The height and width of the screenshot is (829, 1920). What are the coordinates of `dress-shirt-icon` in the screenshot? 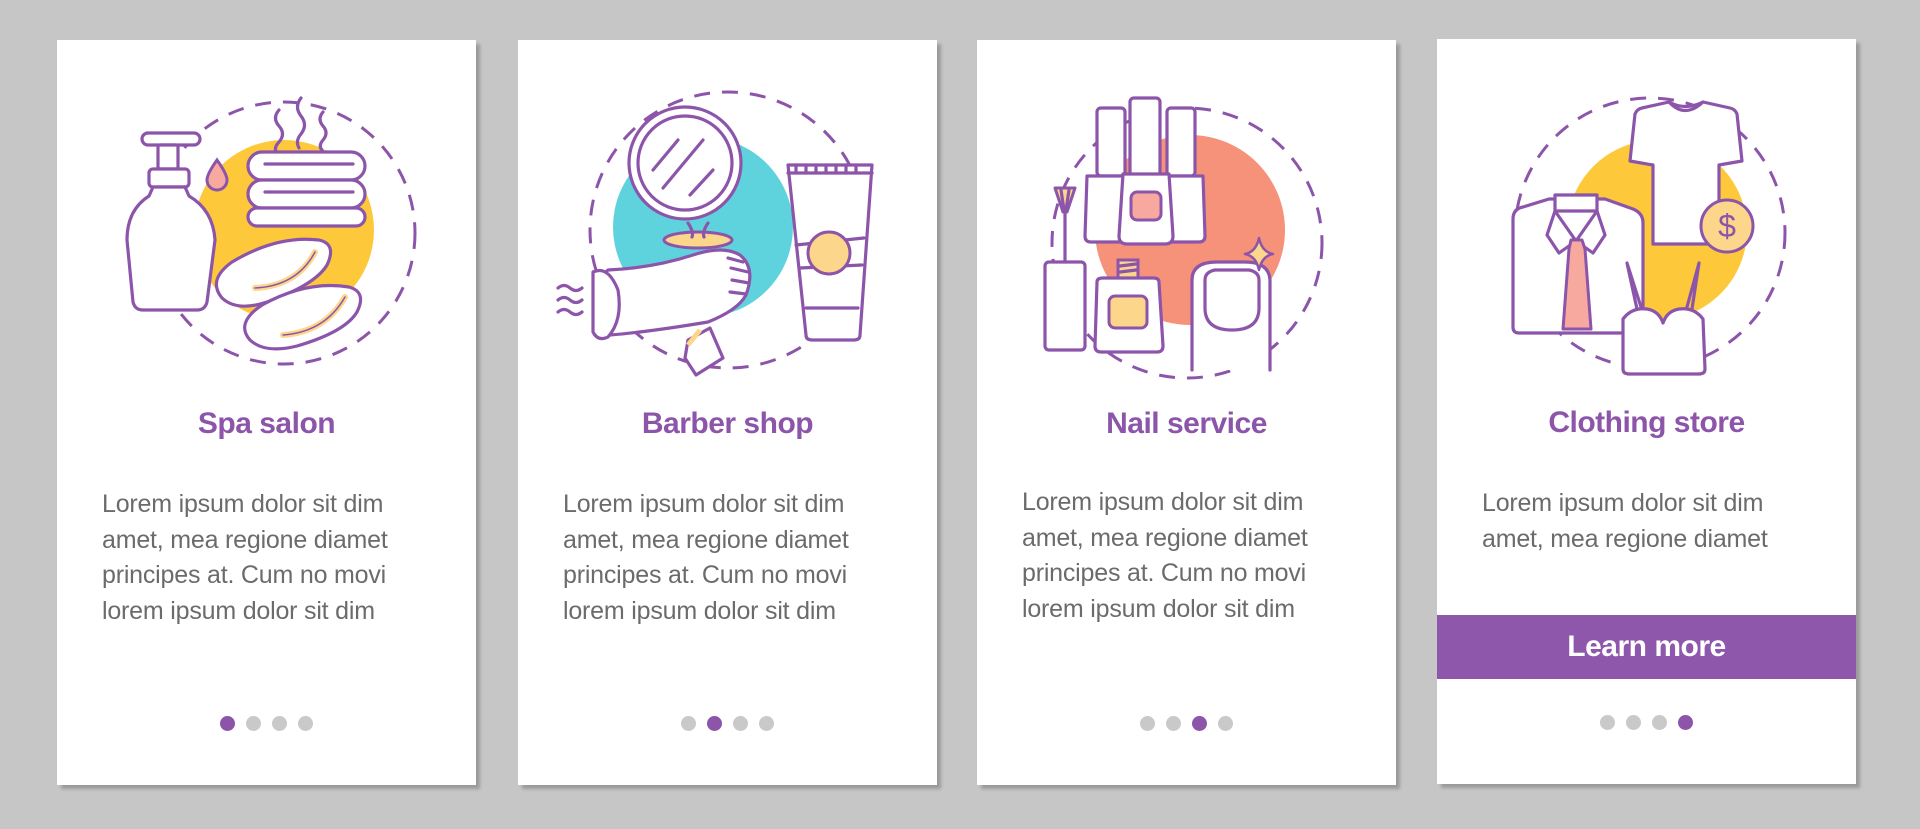 It's located at (1578, 264).